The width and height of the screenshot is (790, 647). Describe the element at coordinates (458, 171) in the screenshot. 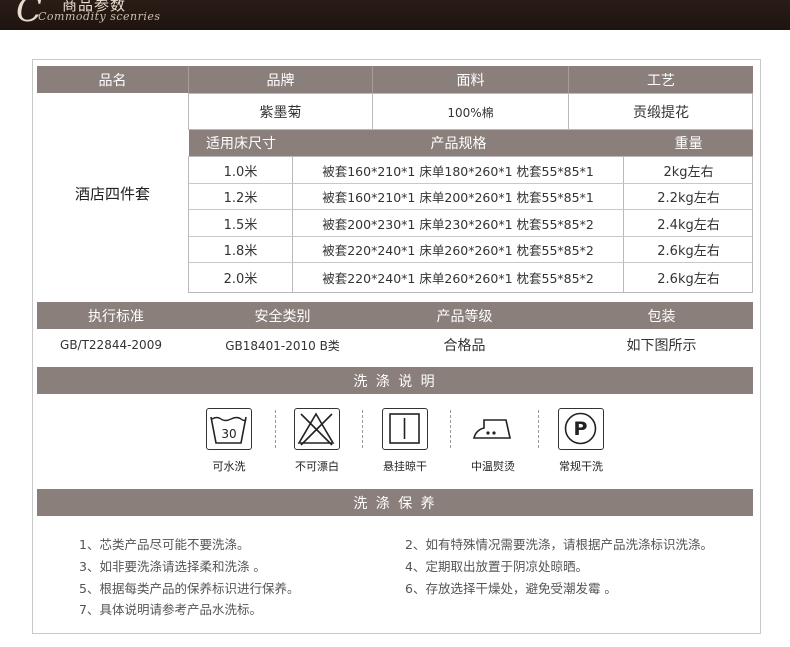

I see `spec-cell: 被套160*210*1 床单180*260*1 枕套55*85*1` at that location.